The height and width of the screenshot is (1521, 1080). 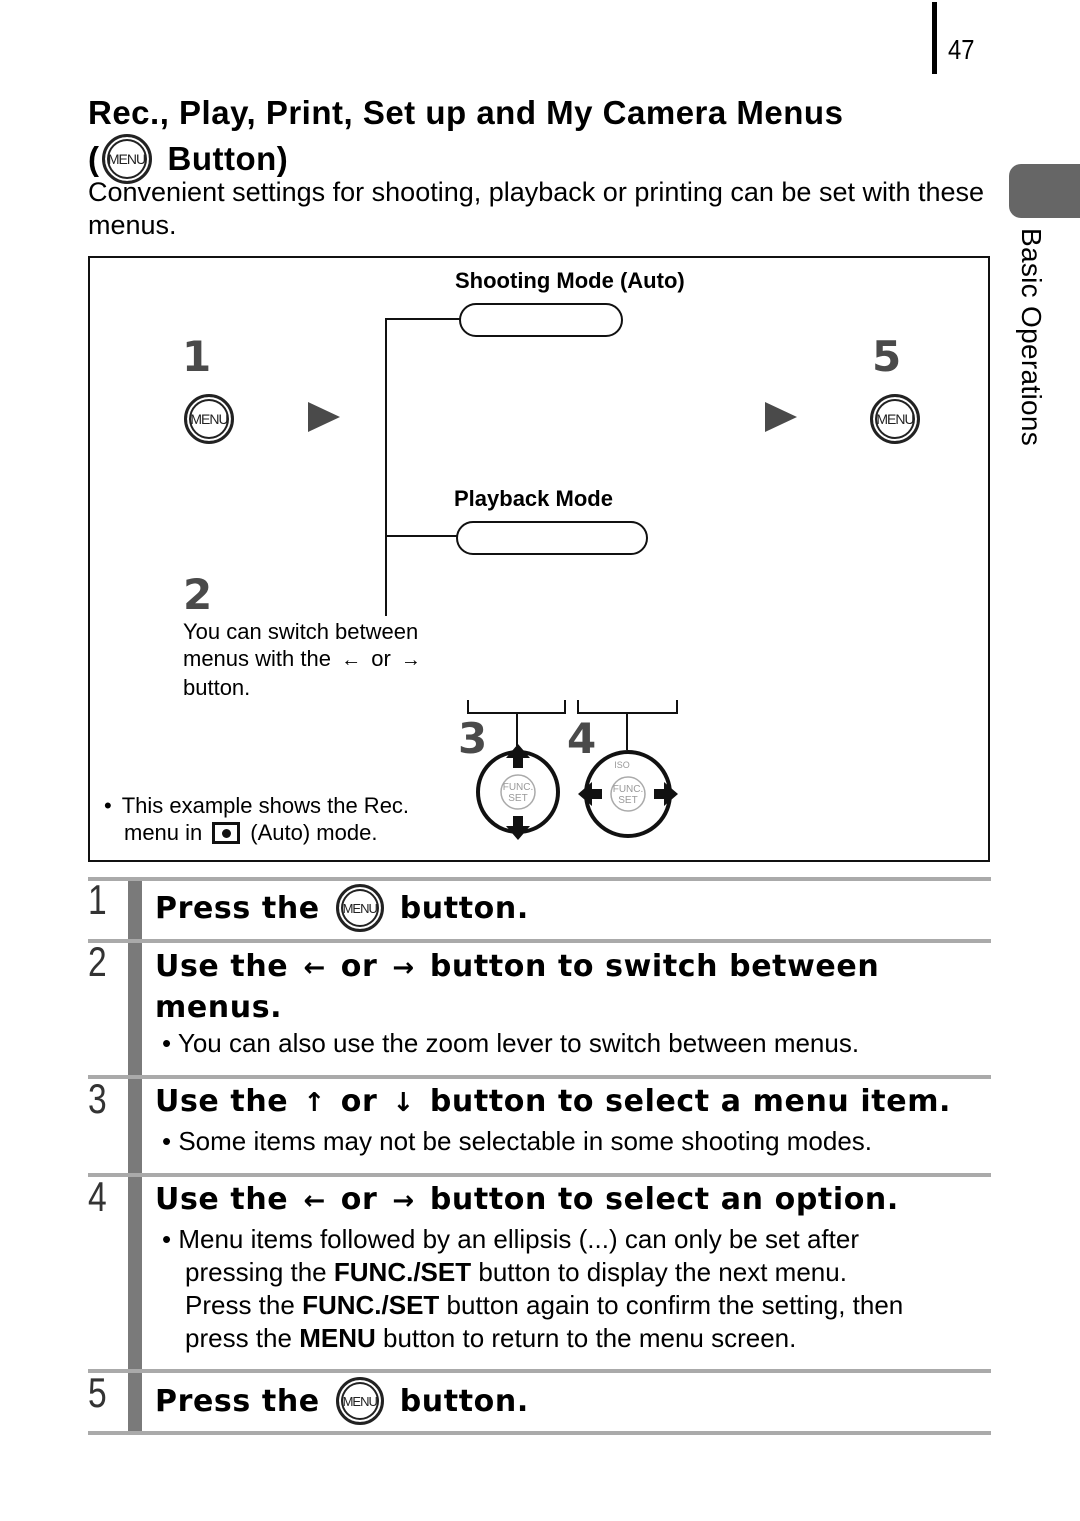 What do you see at coordinates (240, 1305) in the screenshot?
I see `note-text: Press the` at bounding box center [240, 1305].